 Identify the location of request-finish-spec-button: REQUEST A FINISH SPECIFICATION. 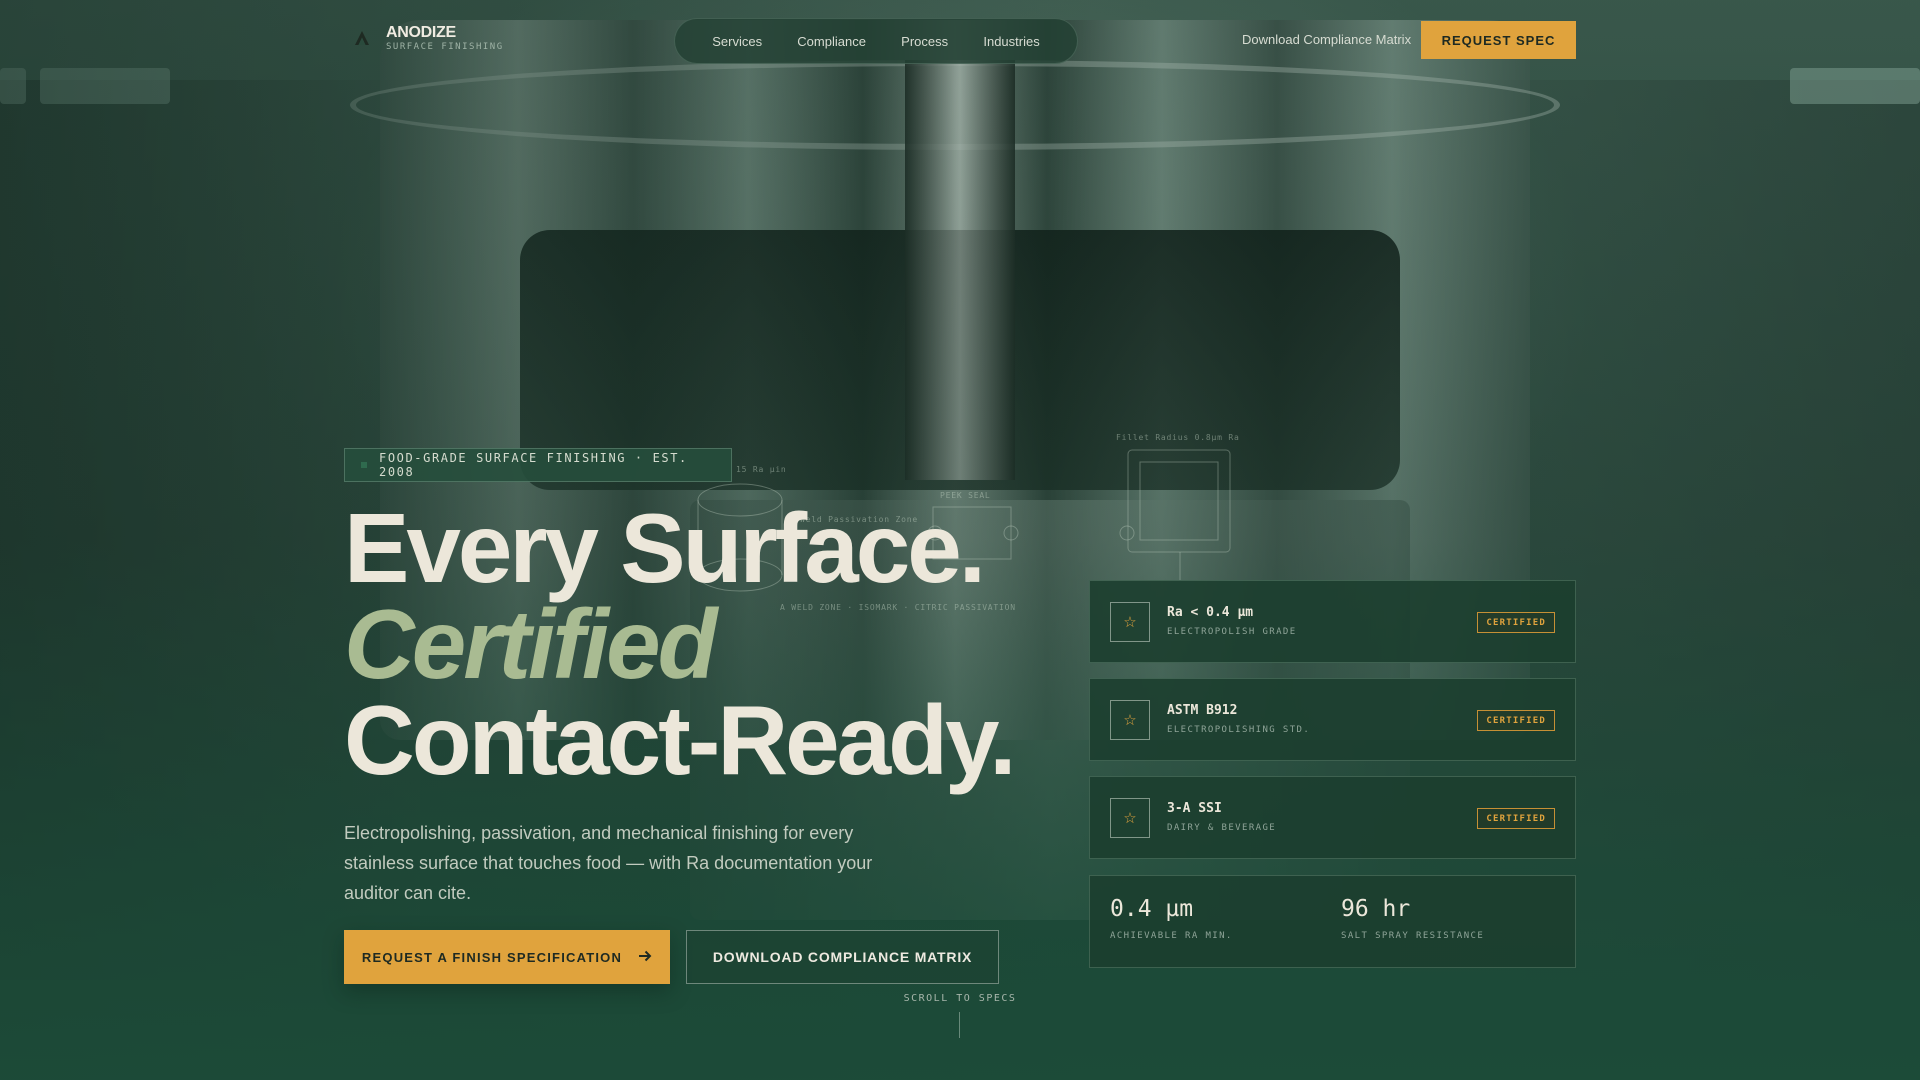
(507, 957).